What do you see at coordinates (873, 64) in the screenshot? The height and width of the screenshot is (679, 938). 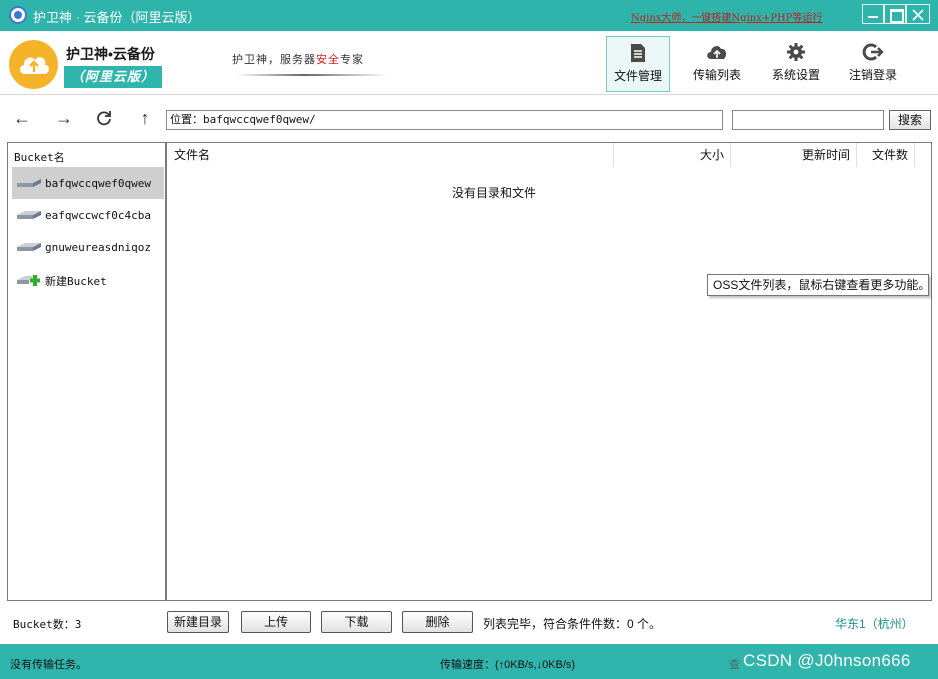 I see `nav-logout: 注销登录` at bounding box center [873, 64].